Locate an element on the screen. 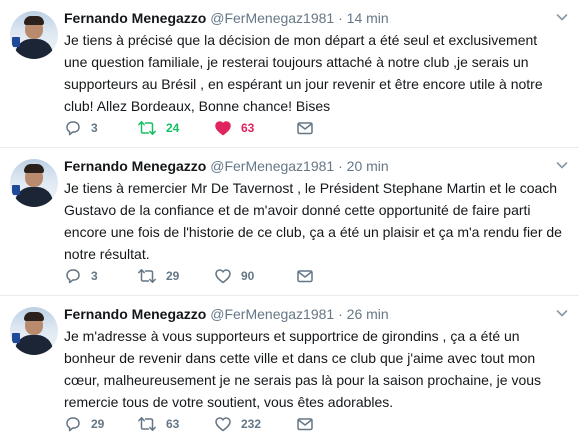 The width and height of the screenshot is (579, 445). like-button: 232 is located at coordinates (237, 424).